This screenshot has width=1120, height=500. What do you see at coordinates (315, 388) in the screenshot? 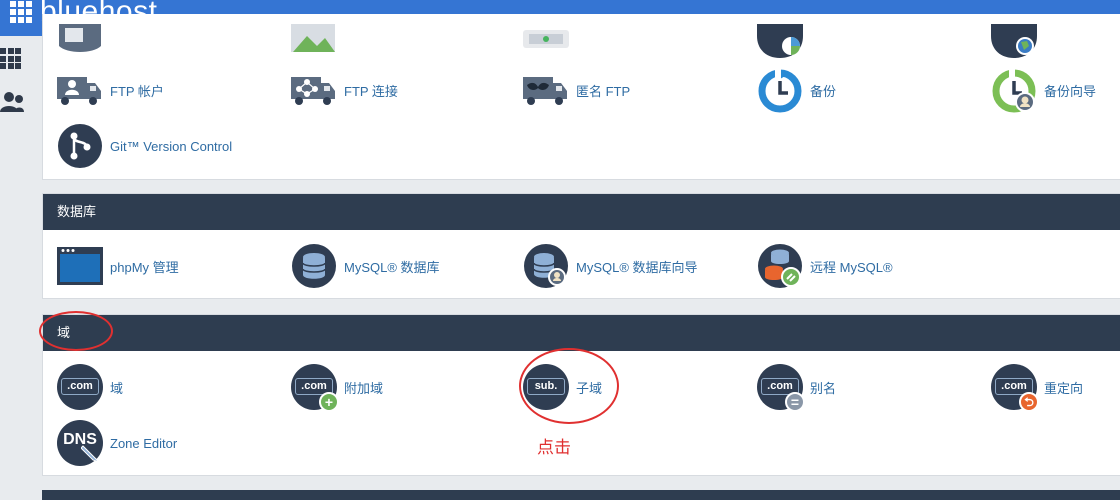
I see `addon-domain-icon: .com +` at bounding box center [315, 388].